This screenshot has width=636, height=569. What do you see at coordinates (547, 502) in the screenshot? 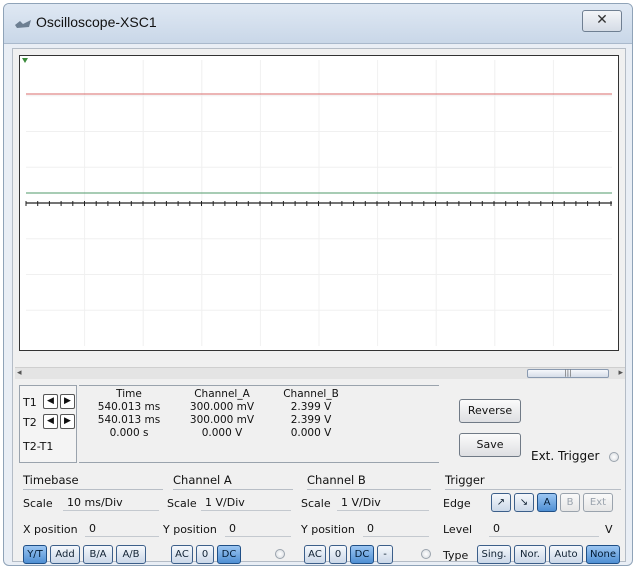
I see `trigger-source-a-button: A` at bounding box center [547, 502].